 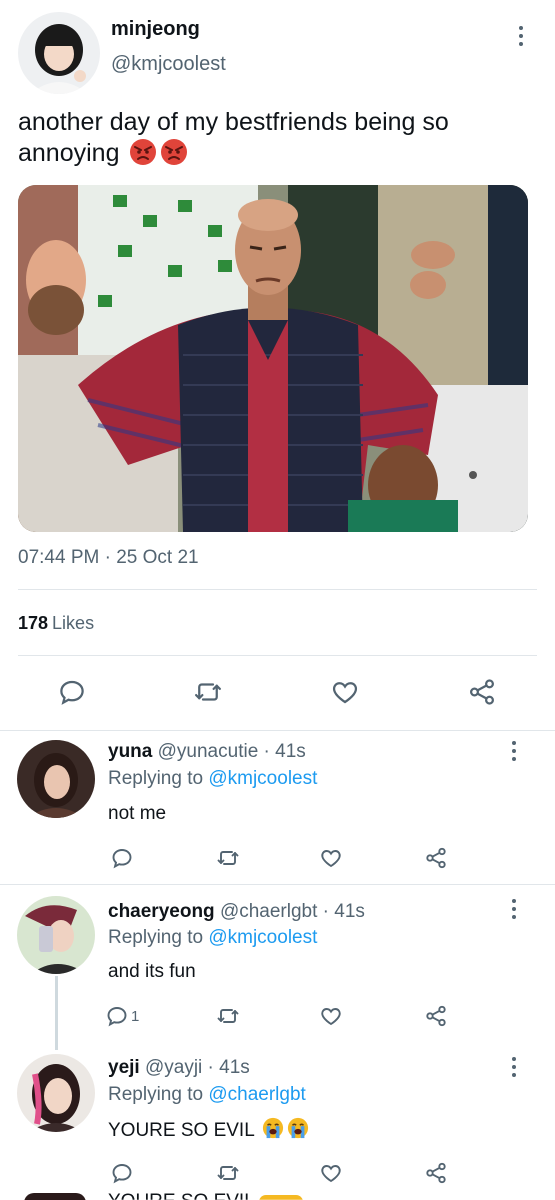 I want to click on likes-count: 178, so click(x=33, y=623).